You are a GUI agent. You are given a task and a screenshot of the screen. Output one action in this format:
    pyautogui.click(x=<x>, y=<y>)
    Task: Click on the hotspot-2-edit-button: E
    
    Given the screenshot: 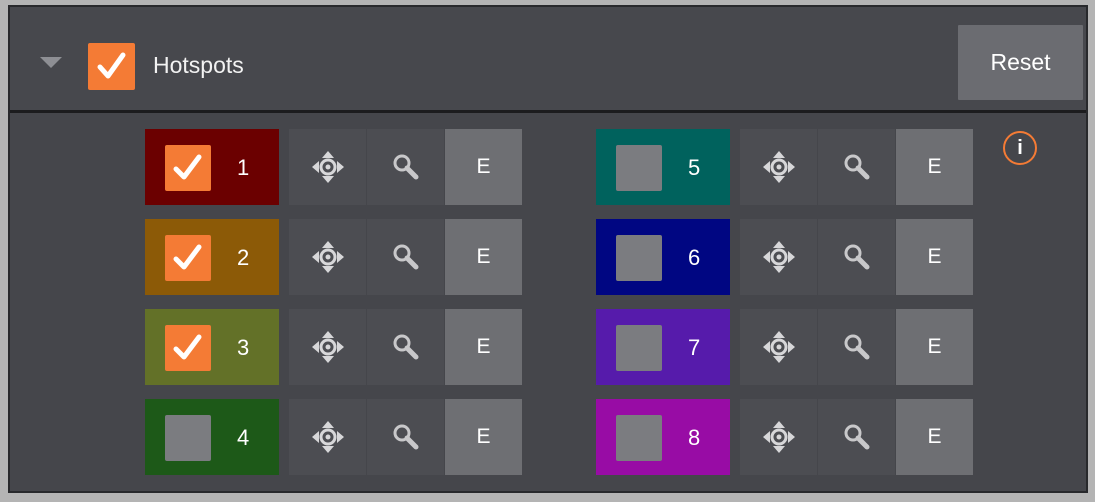 What is the action you would take?
    pyautogui.click(x=483, y=257)
    